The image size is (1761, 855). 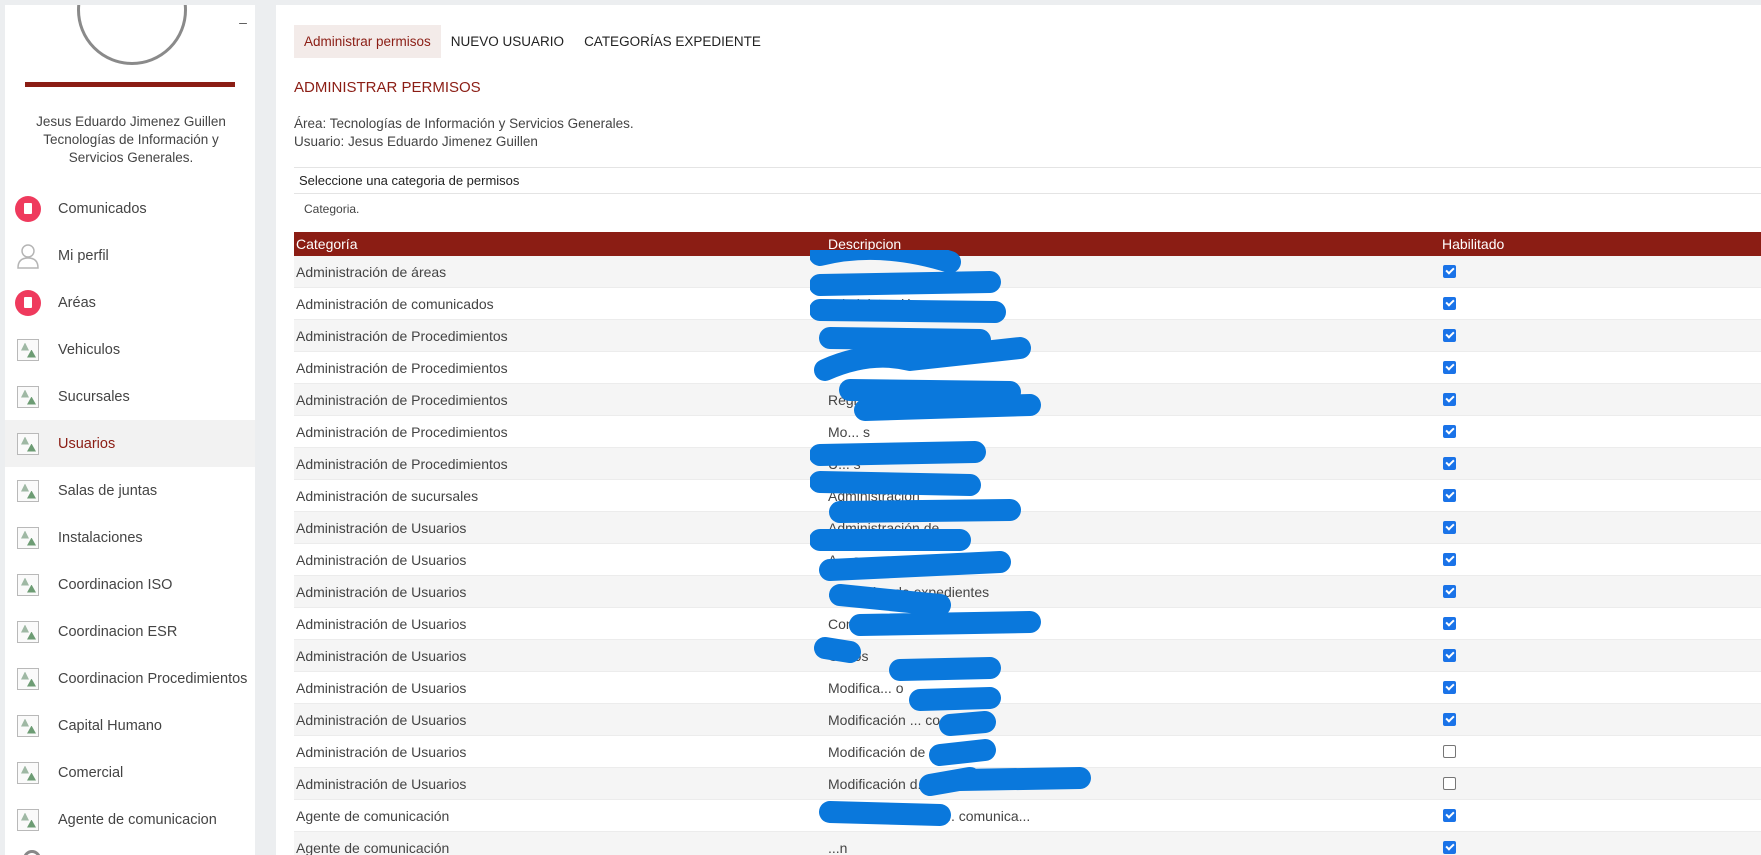 I want to click on sidebar-item-label: Usuarios, so click(x=87, y=443).